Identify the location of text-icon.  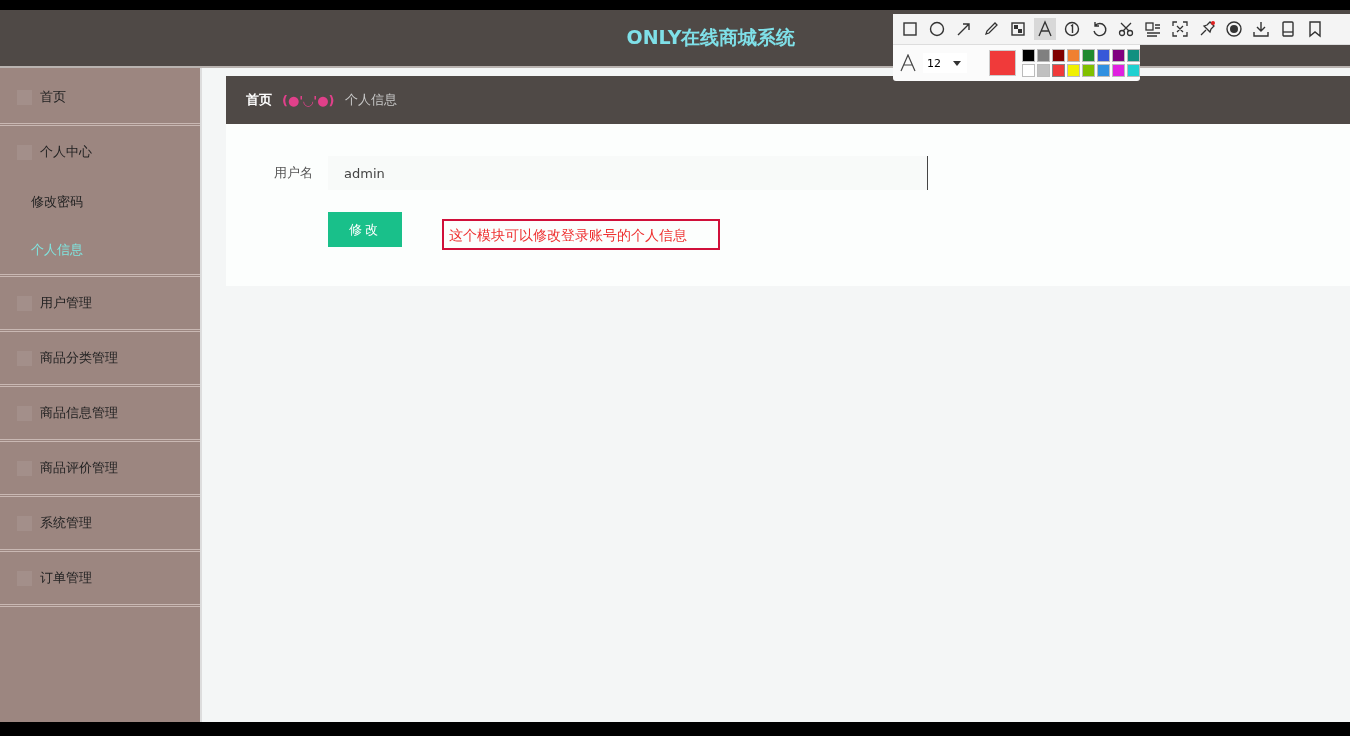
(1045, 29).